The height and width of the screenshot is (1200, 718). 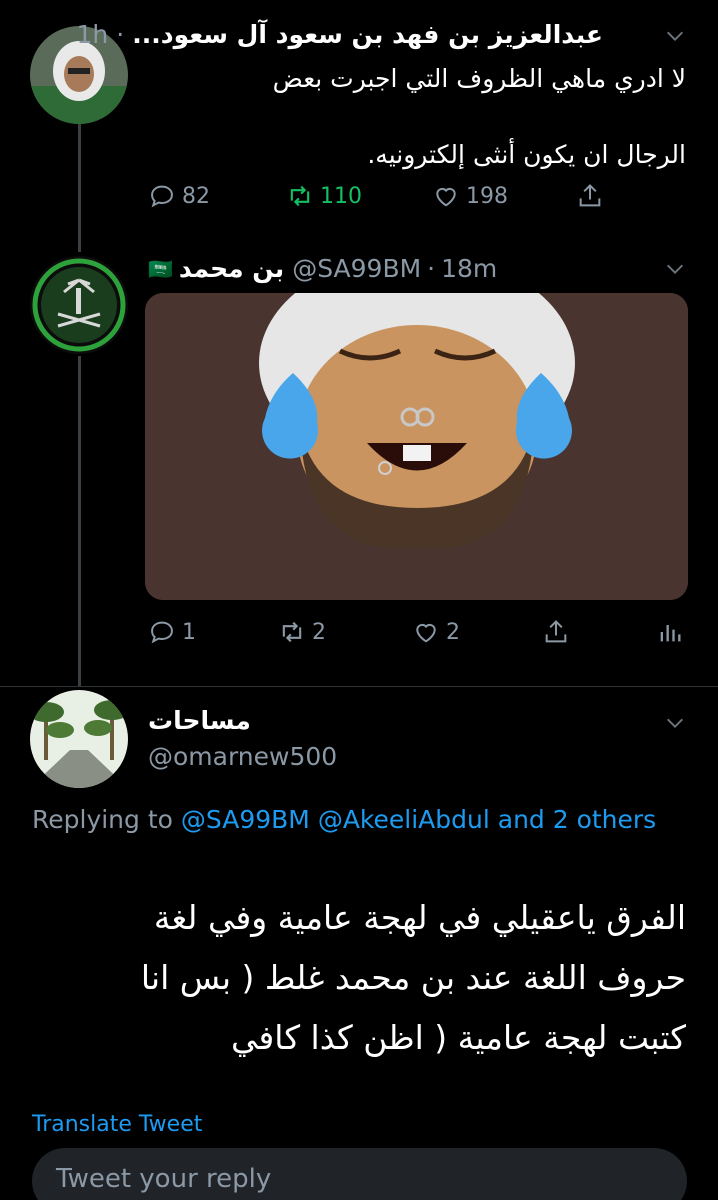 What do you see at coordinates (487, 196) in the screenshot?
I see `like-count: 198` at bounding box center [487, 196].